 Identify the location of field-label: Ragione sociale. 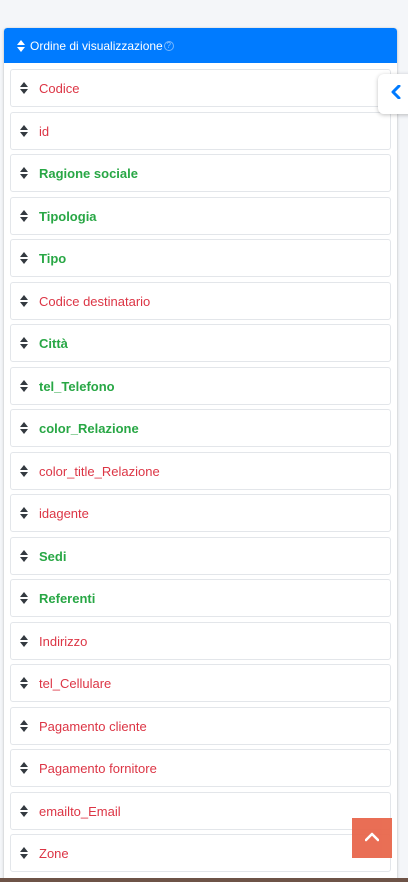
(88, 173).